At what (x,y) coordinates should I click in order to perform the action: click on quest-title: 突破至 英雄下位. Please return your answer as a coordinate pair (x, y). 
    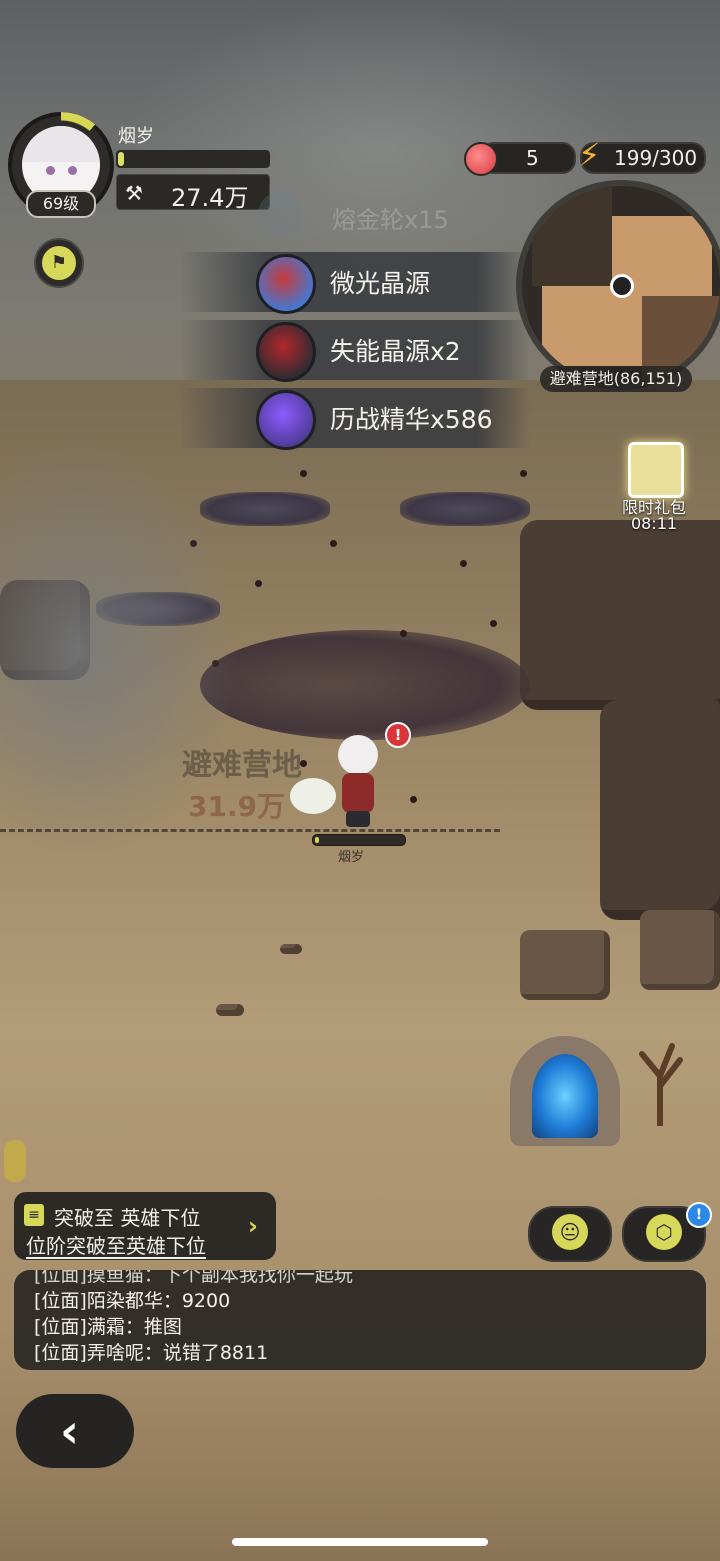
    Looking at the image, I should click on (127, 1218).